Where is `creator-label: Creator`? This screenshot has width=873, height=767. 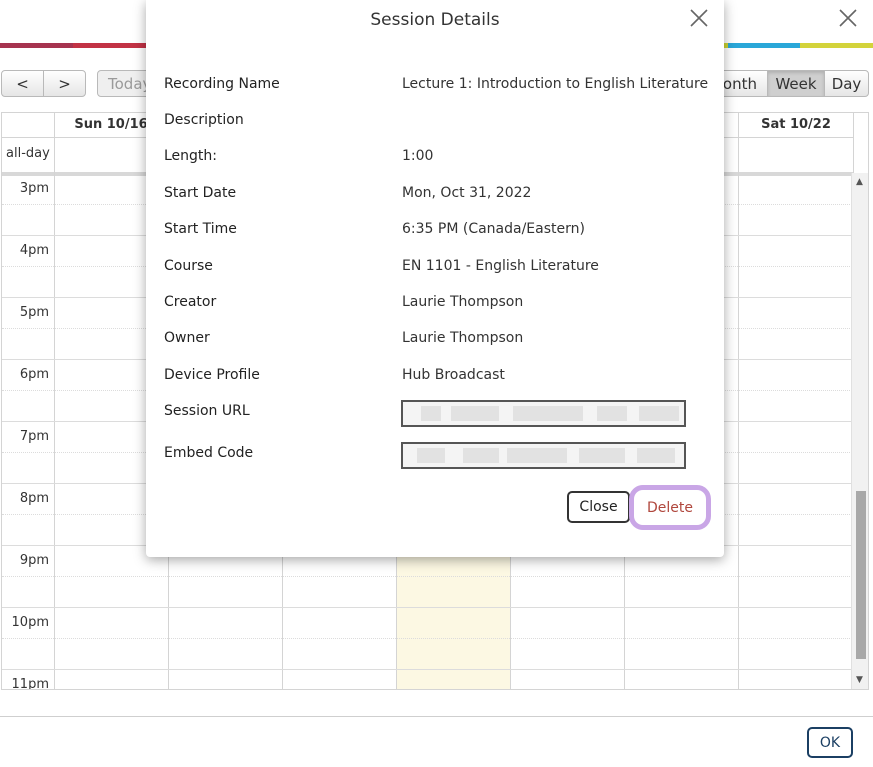 creator-label: Creator is located at coordinates (190, 302).